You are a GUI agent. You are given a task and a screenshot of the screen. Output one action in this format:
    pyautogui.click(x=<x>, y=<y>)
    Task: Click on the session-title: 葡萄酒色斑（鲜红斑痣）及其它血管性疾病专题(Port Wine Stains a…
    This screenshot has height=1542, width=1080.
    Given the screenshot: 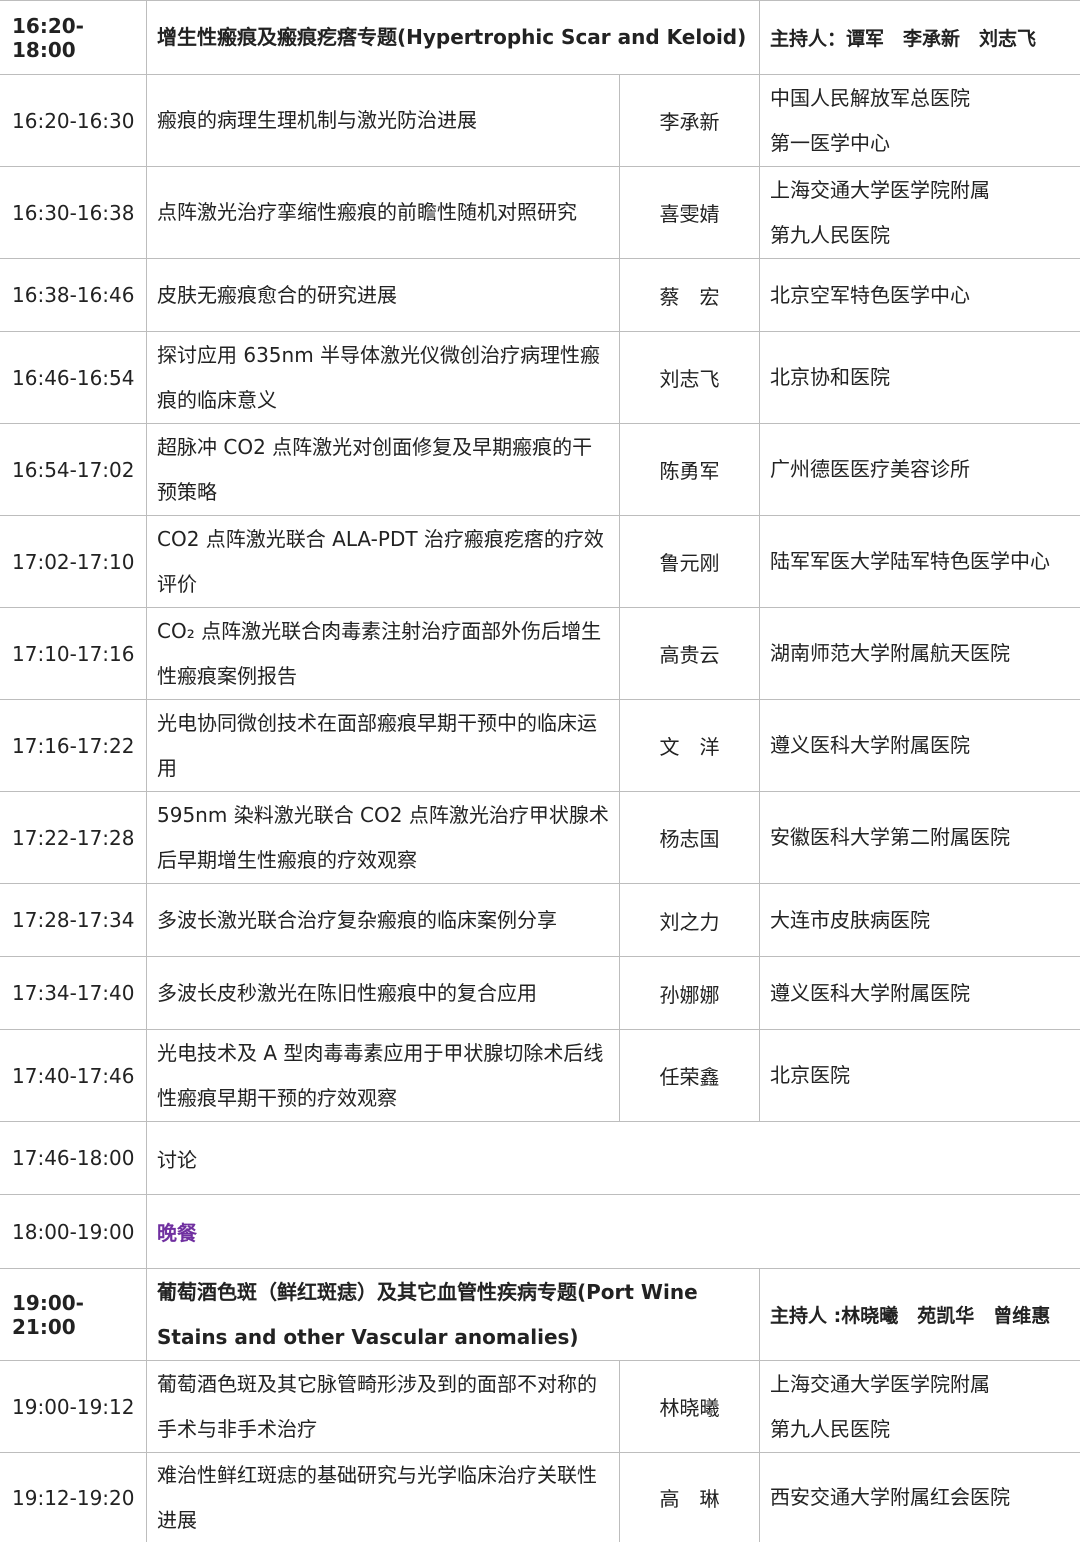 What is the action you would take?
    pyautogui.click(x=453, y=1314)
    